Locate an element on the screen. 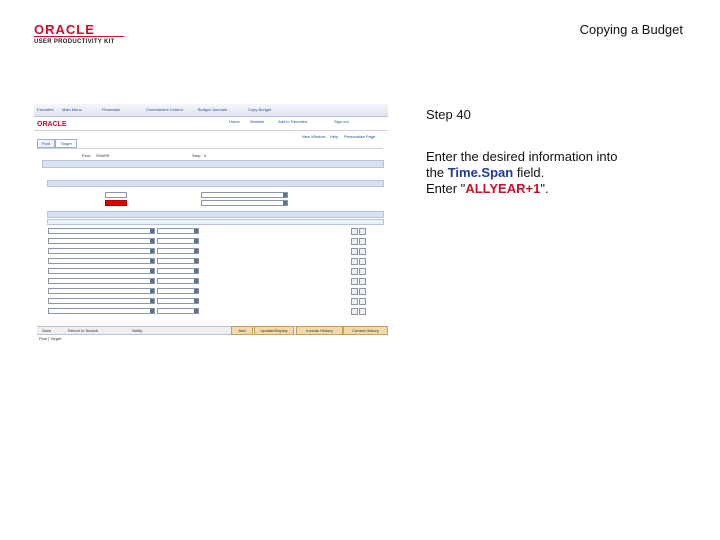 The image size is (720, 540). nav-item: Commitment Control is located at coordinates (164, 109).